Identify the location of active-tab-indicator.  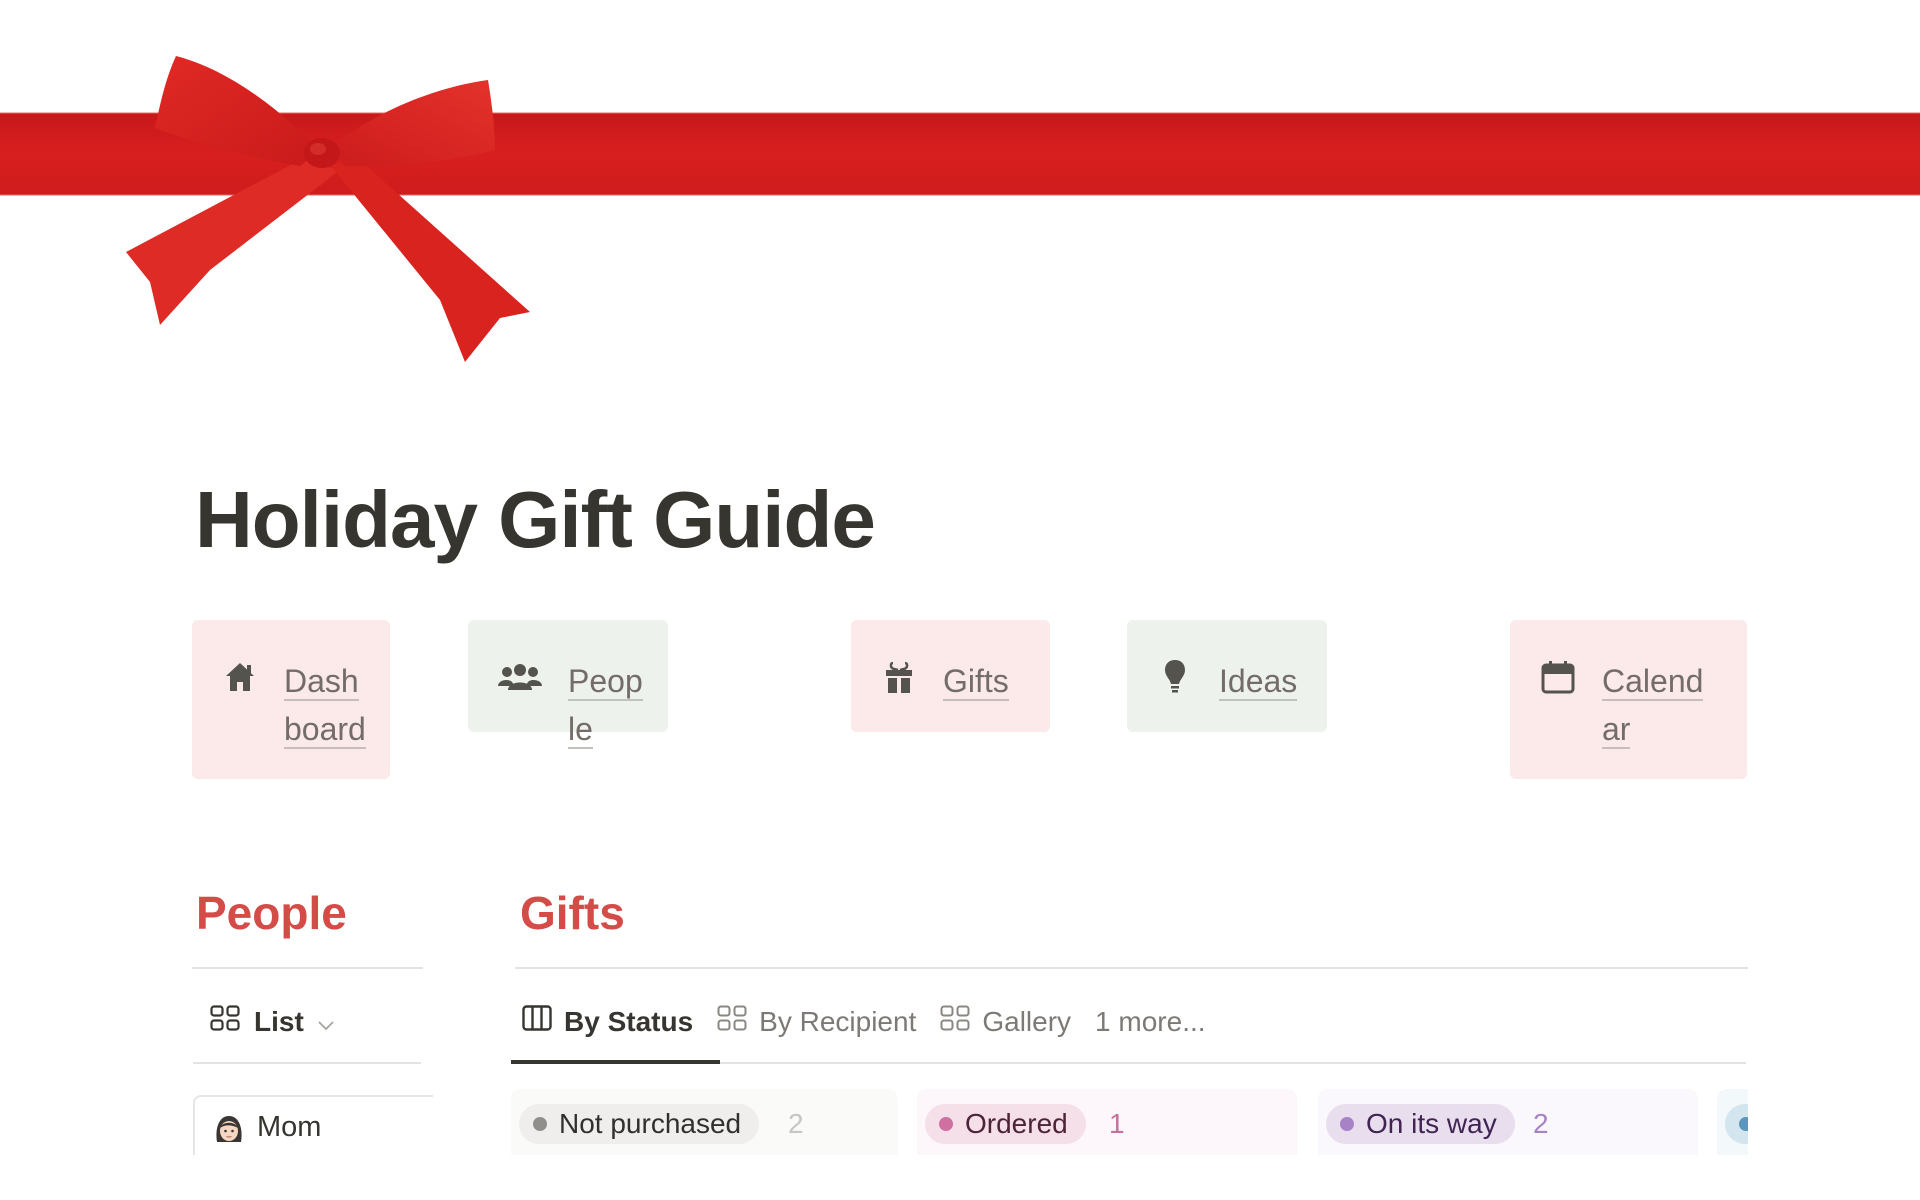
(615, 1062).